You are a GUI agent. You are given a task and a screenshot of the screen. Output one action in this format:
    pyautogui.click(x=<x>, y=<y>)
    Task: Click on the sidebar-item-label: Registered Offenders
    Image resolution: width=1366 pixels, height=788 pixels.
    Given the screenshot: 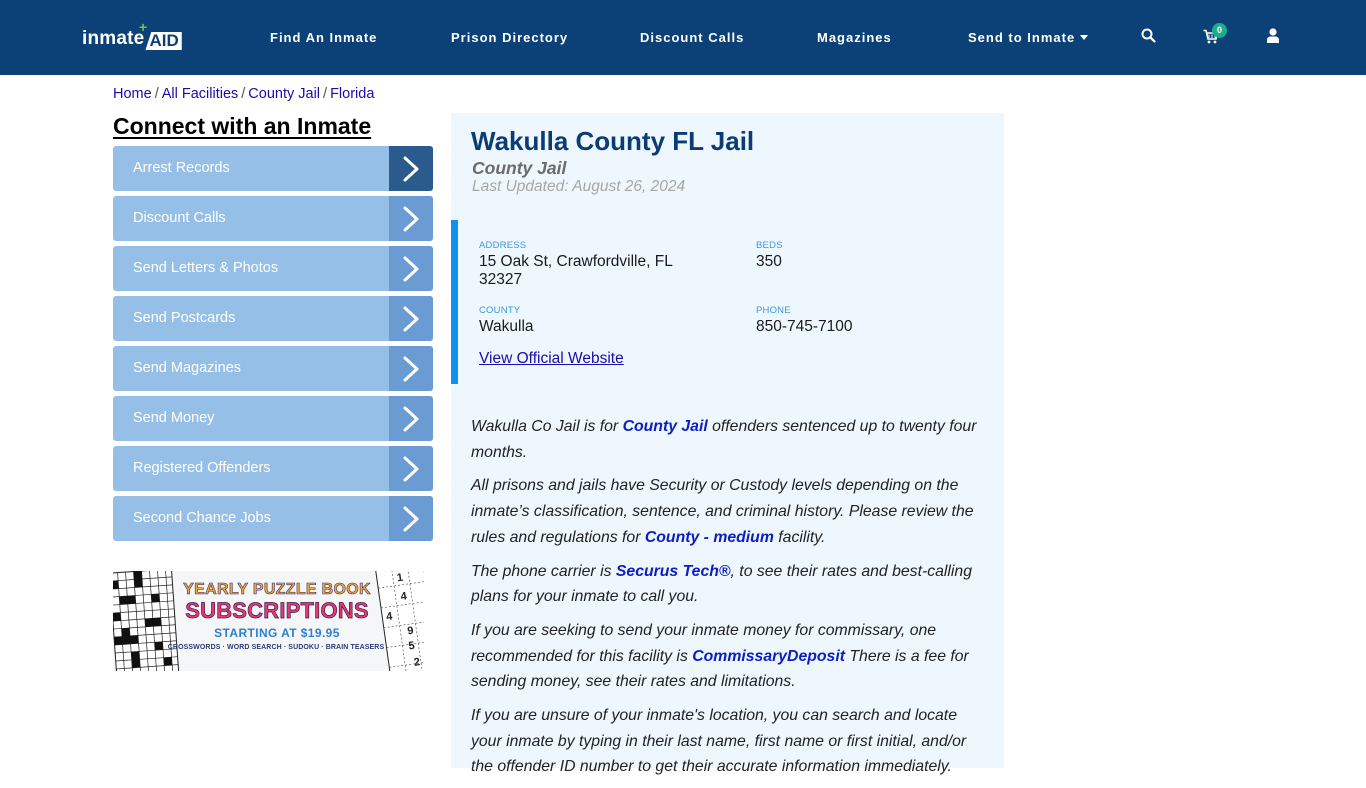 What is the action you would take?
    pyautogui.click(x=202, y=468)
    